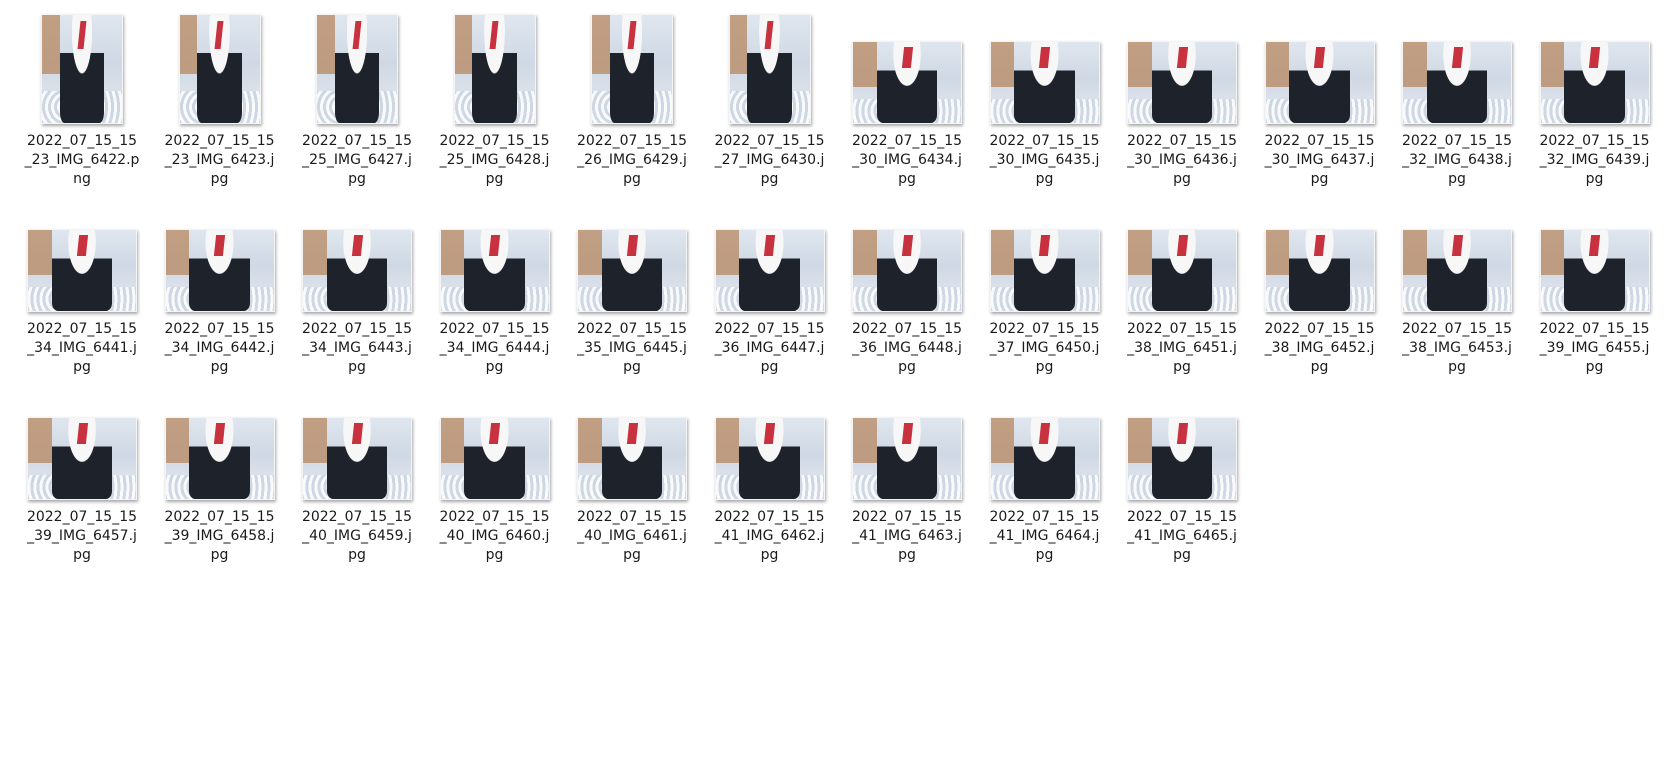  What do you see at coordinates (1045, 536) in the screenshot?
I see `file-name-label: 2022_07_15_15_41_IMG_6464.jpg` at bounding box center [1045, 536].